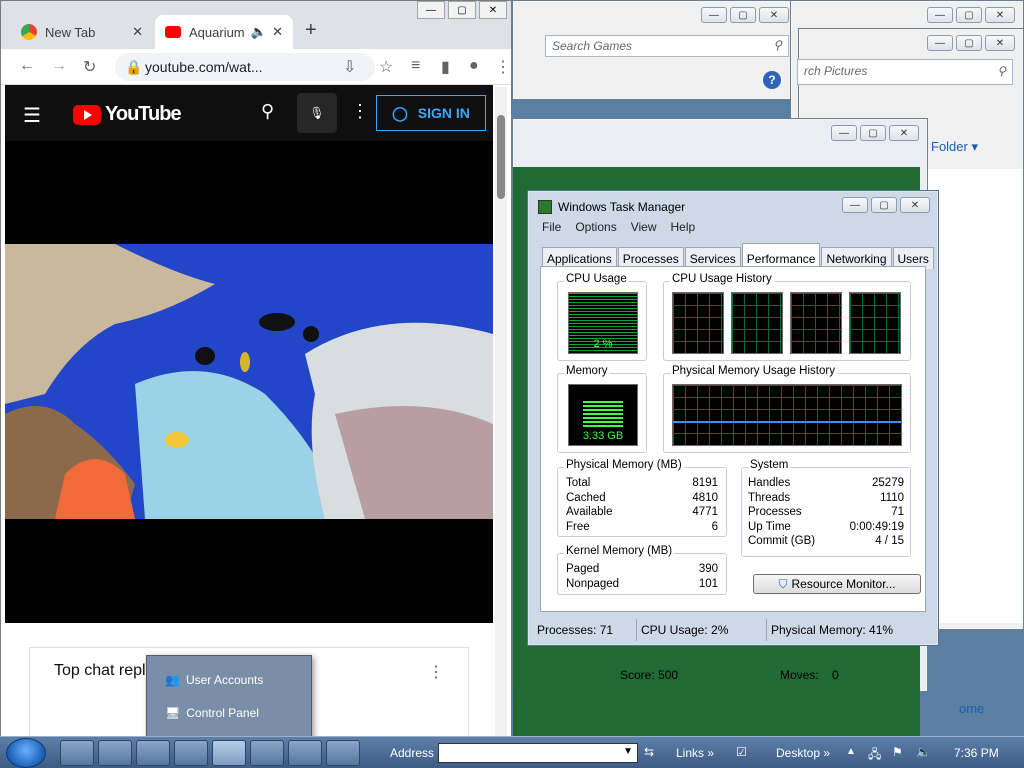 Image resolution: width=1024 pixels, height=768 pixels. I want to click on youtube-logo: YouTube, so click(127, 114).